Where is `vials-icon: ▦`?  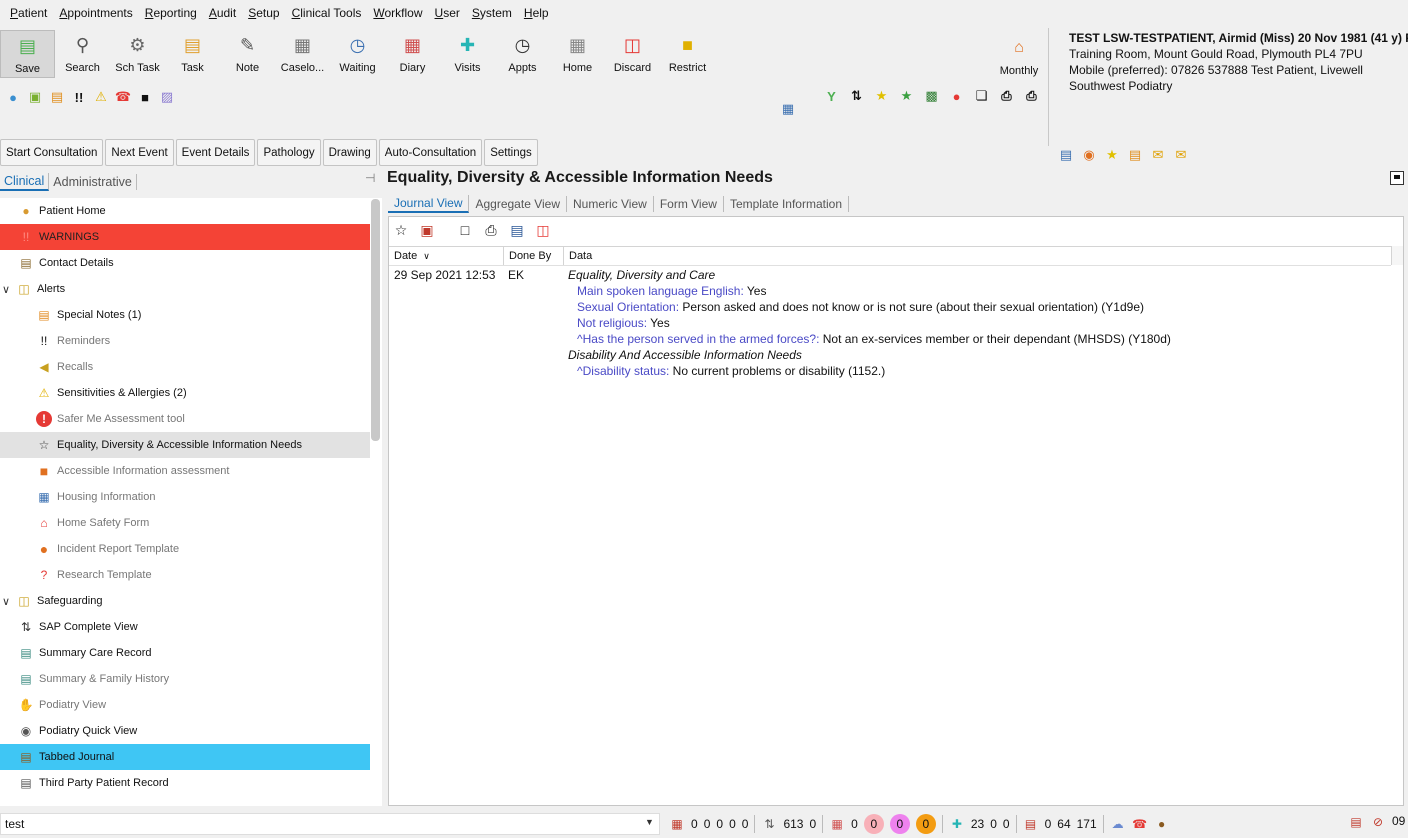
vials-icon: ▦ is located at coordinates (677, 824).